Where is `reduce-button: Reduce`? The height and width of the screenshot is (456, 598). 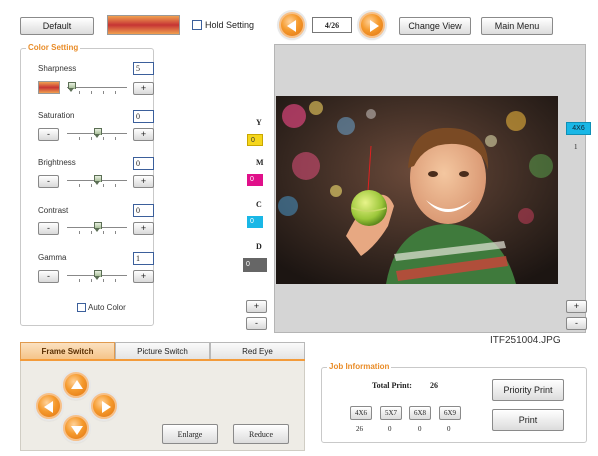
reduce-button: Reduce is located at coordinates (261, 434).